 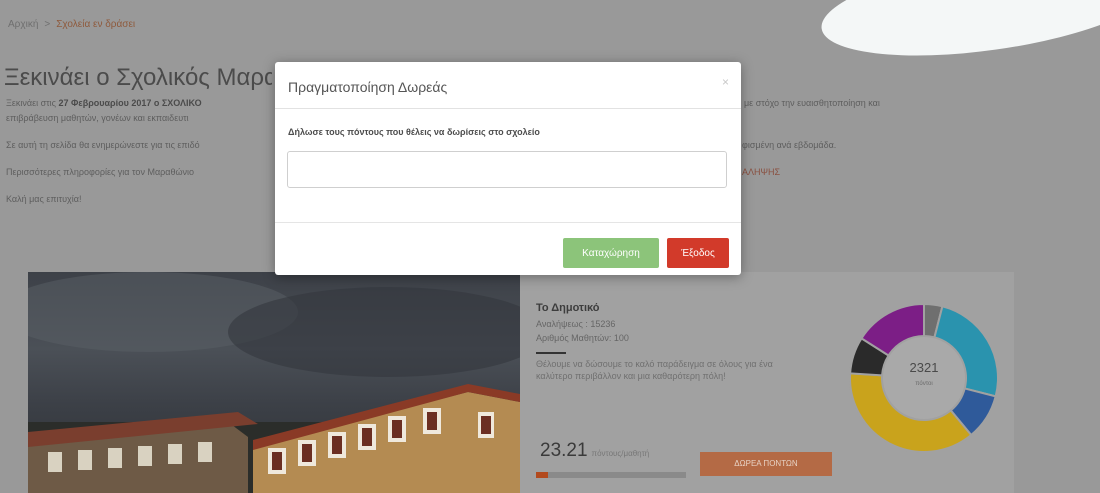 I want to click on intro-date: 27 Φεβρουαρίου 2017 ο ΣΧΟΛΙΚΟ, so click(x=130, y=103).